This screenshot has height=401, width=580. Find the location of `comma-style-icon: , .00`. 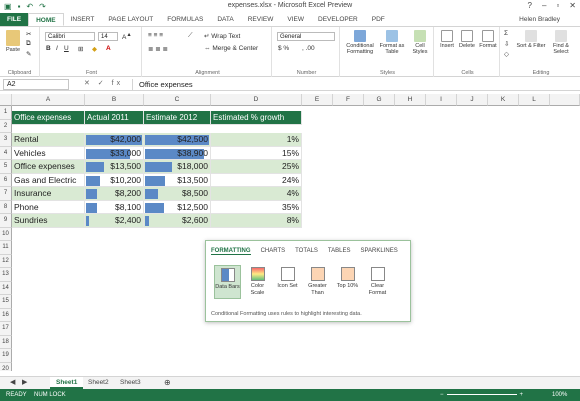

comma-style-icon: , .00 is located at coordinates (308, 48).